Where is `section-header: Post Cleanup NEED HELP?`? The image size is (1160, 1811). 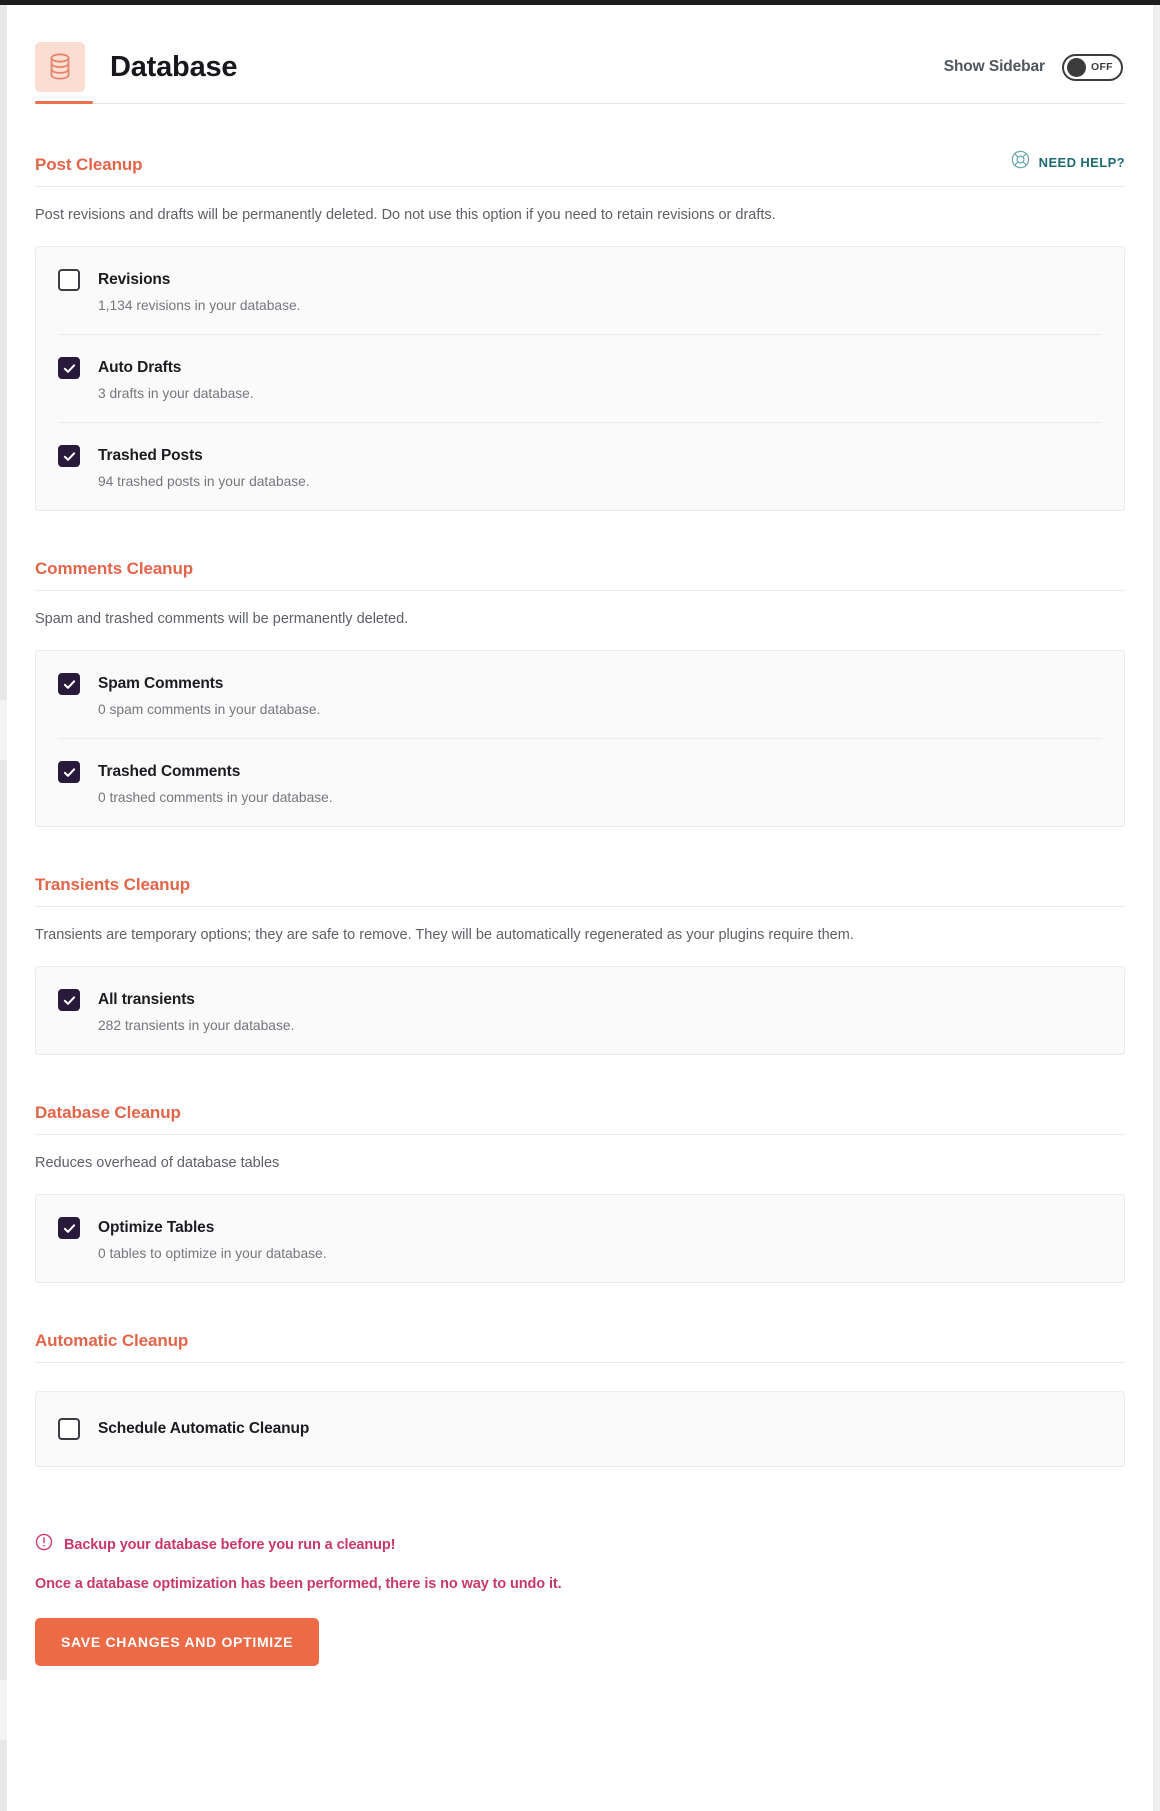 section-header: Post Cleanup NEED HELP? is located at coordinates (580, 168).